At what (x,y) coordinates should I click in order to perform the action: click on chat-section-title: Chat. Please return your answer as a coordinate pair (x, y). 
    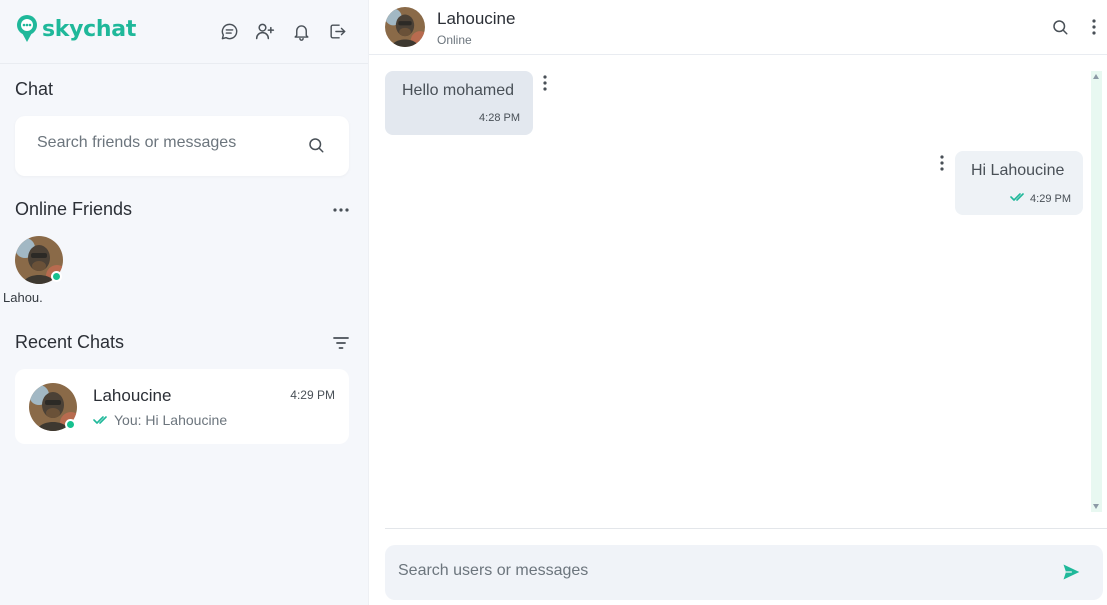
    Looking at the image, I should click on (34, 89).